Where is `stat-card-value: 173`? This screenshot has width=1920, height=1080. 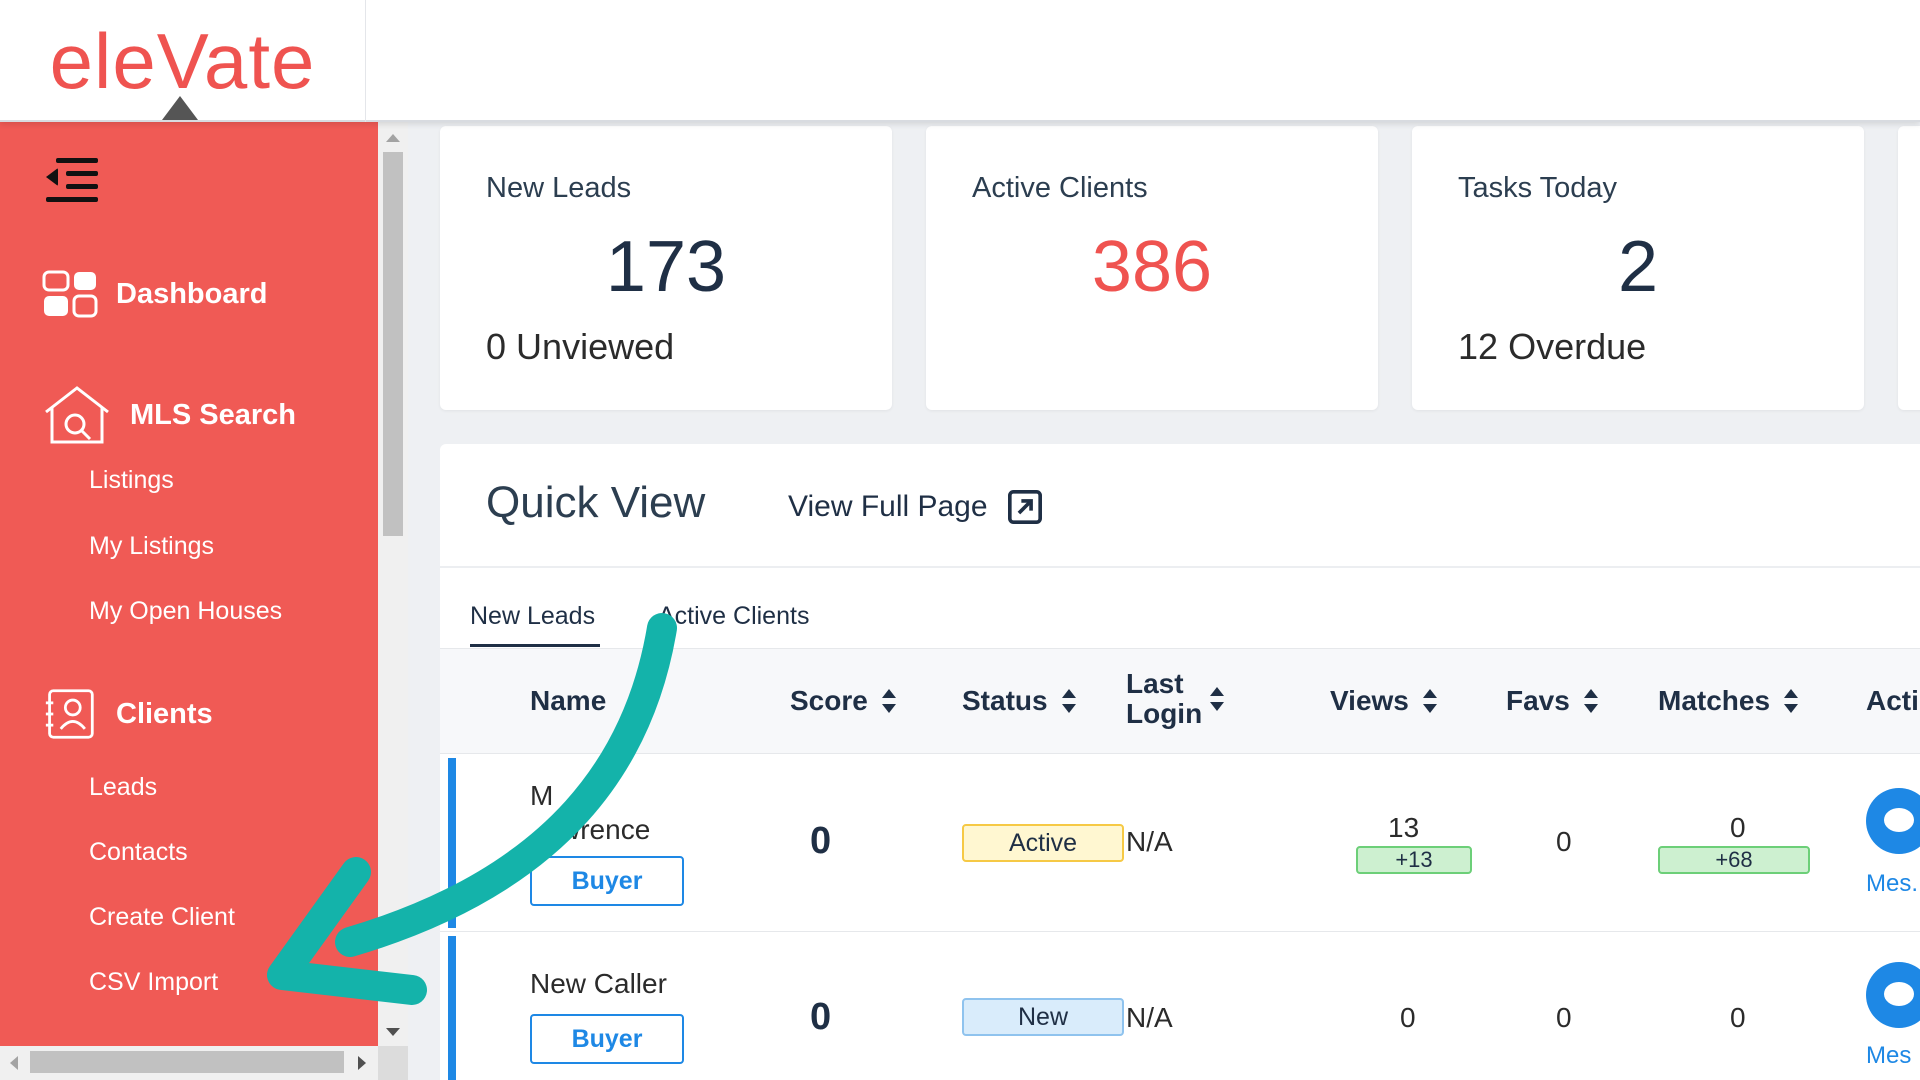
stat-card-value: 173 is located at coordinates (666, 267).